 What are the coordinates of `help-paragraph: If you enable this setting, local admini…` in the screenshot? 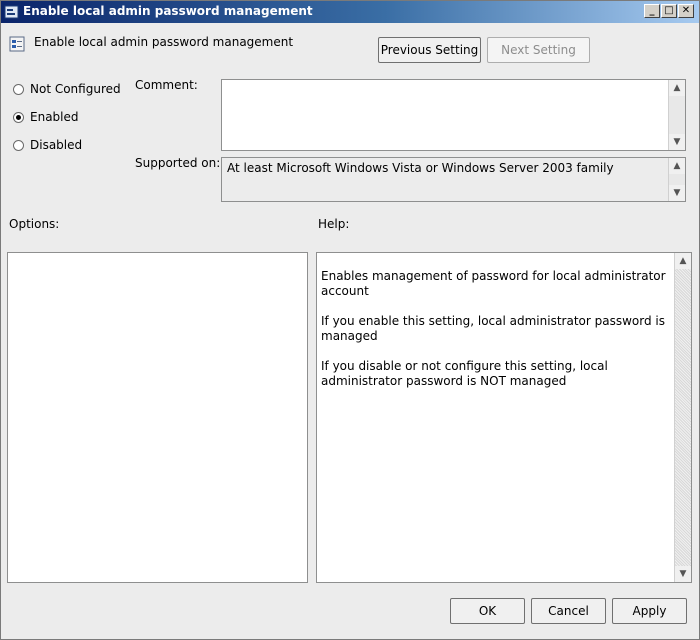 It's located at (493, 328).